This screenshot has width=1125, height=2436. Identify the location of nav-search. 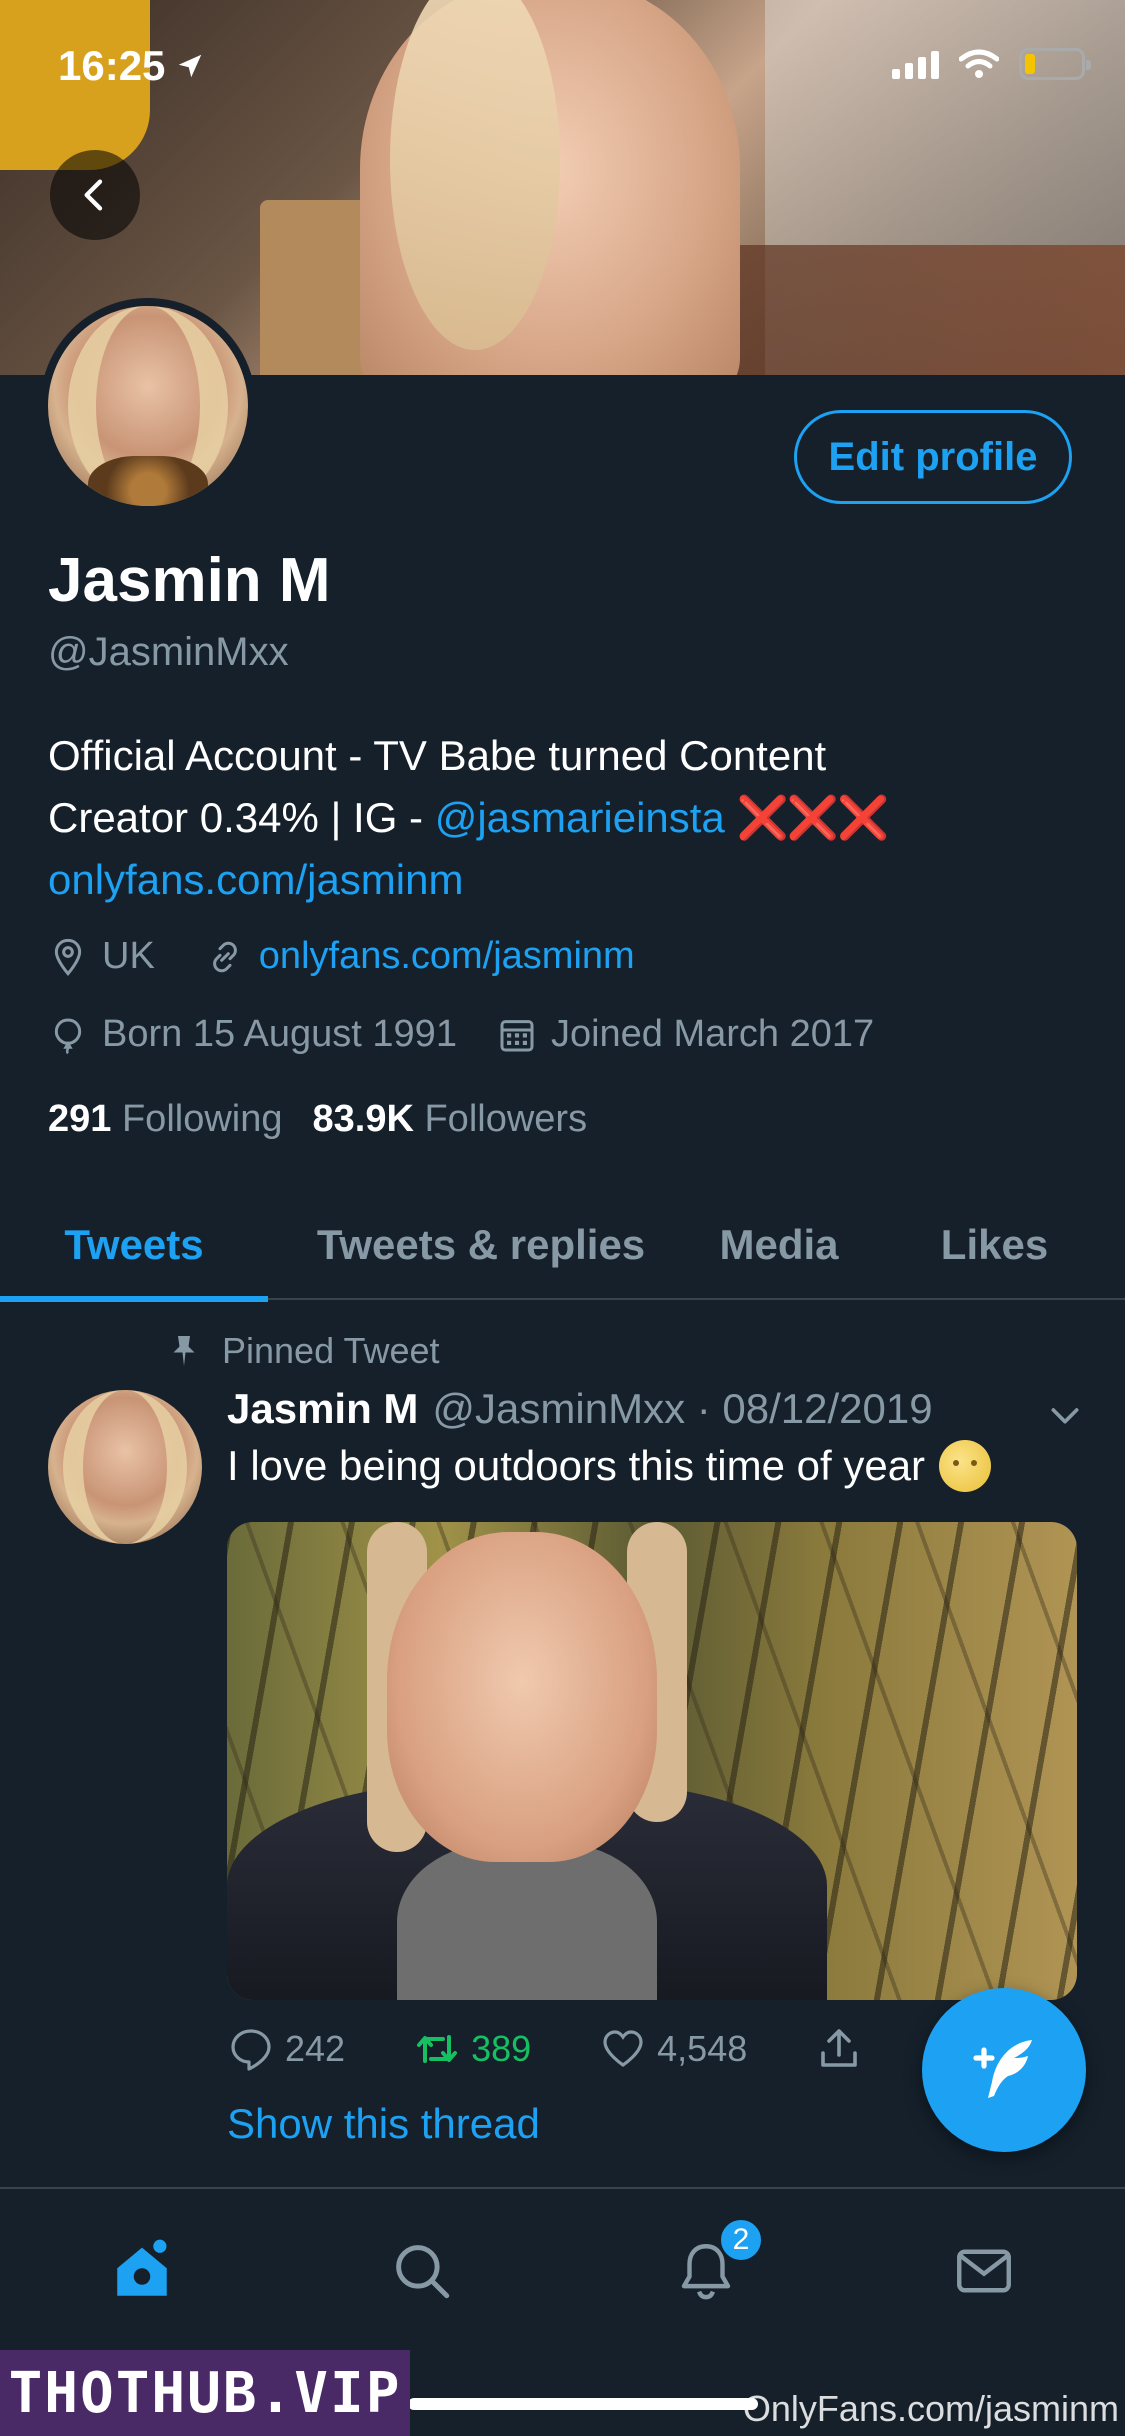
(422, 2271).